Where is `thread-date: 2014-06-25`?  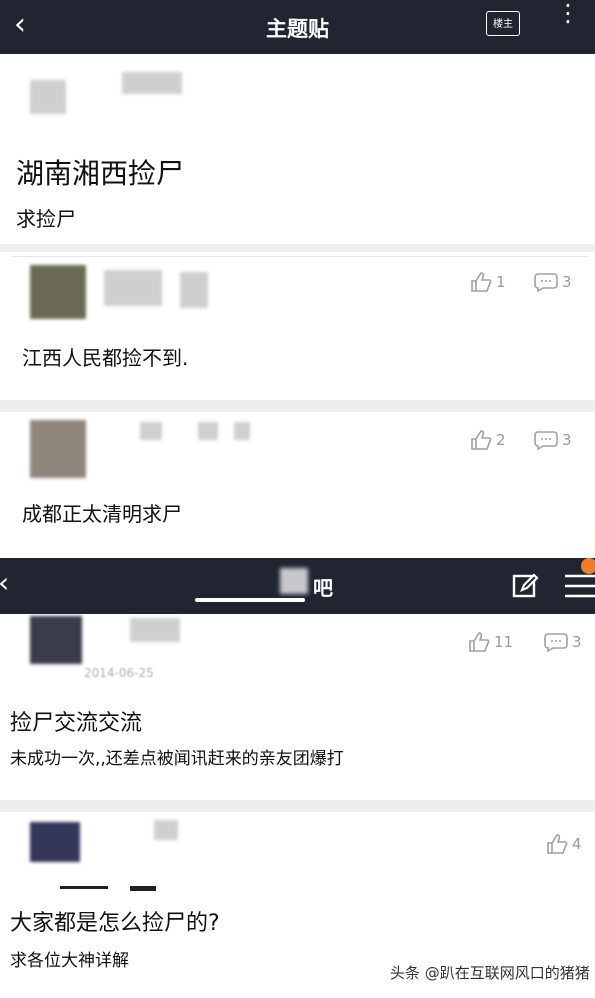
thread-date: 2014-06-25 is located at coordinates (119, 673).